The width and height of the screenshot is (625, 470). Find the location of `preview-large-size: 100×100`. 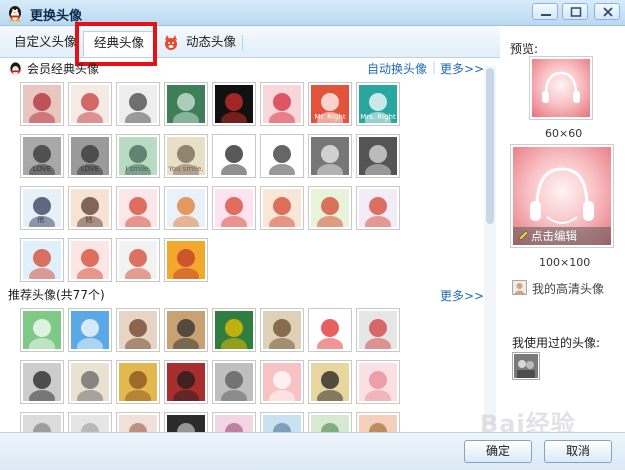

preview-large-size: 100×100 is located at coordinates (565, 262).